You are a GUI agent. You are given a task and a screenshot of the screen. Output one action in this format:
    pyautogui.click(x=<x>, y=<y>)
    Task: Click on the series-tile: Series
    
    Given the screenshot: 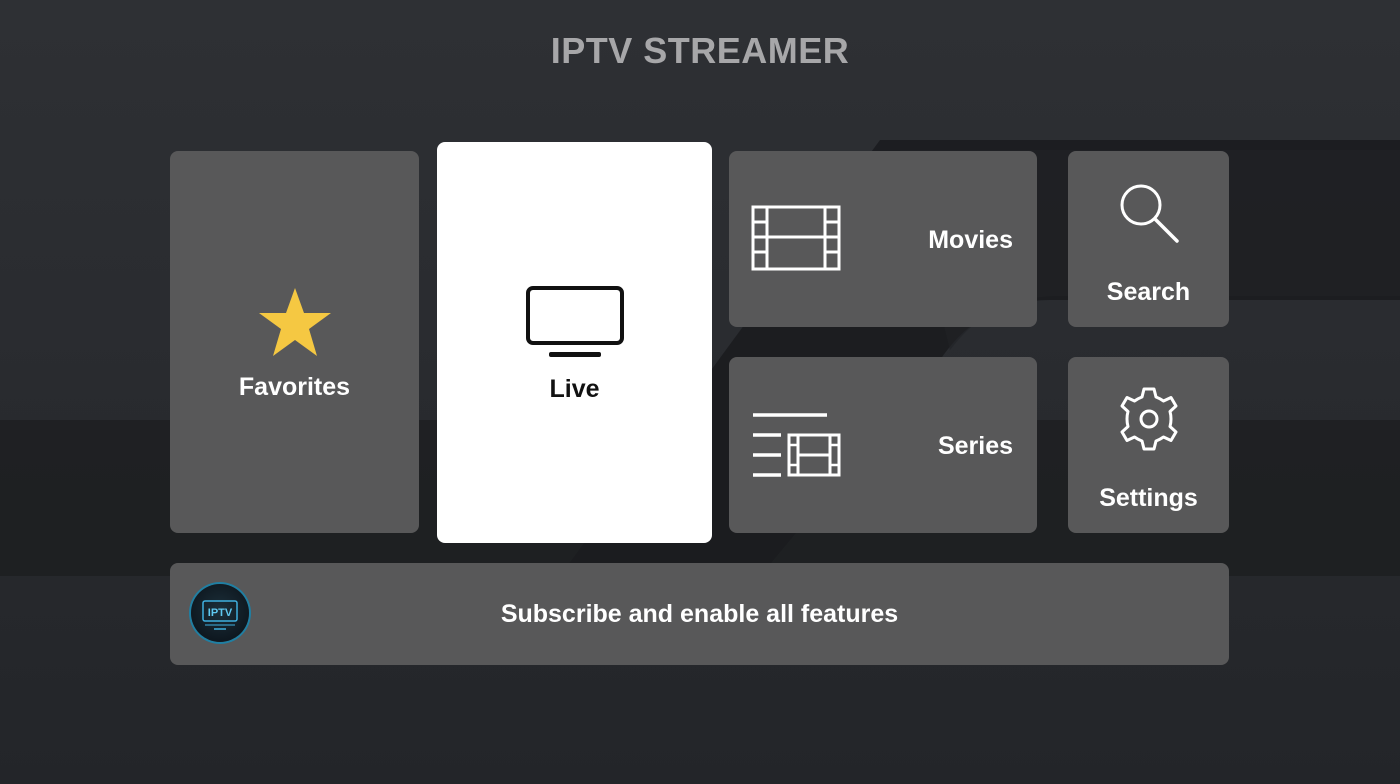 What is the action you would take?
    pyautogui.click(x=883, y=445)
    